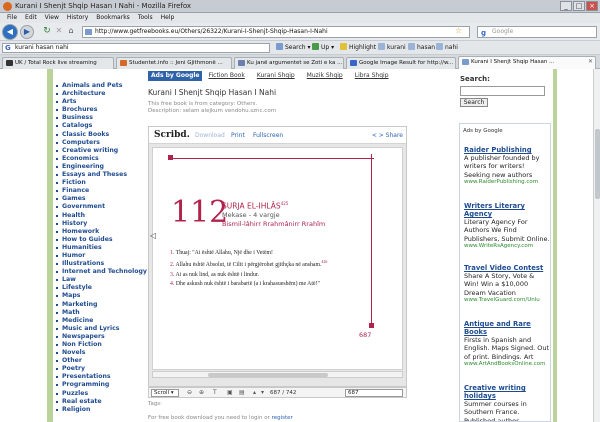 The width and height of the screenshot is (600, 422). What do you see at coordinates (507, 392) in the screenshot?
I see `ad-title: Creative writing holidays` at bounding box center [507, 392].